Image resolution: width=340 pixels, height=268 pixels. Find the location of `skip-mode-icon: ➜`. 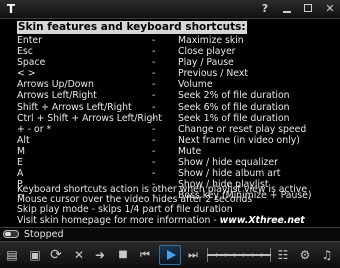

skip-mode-icon: ➜ is located at coordinates (100, 255).